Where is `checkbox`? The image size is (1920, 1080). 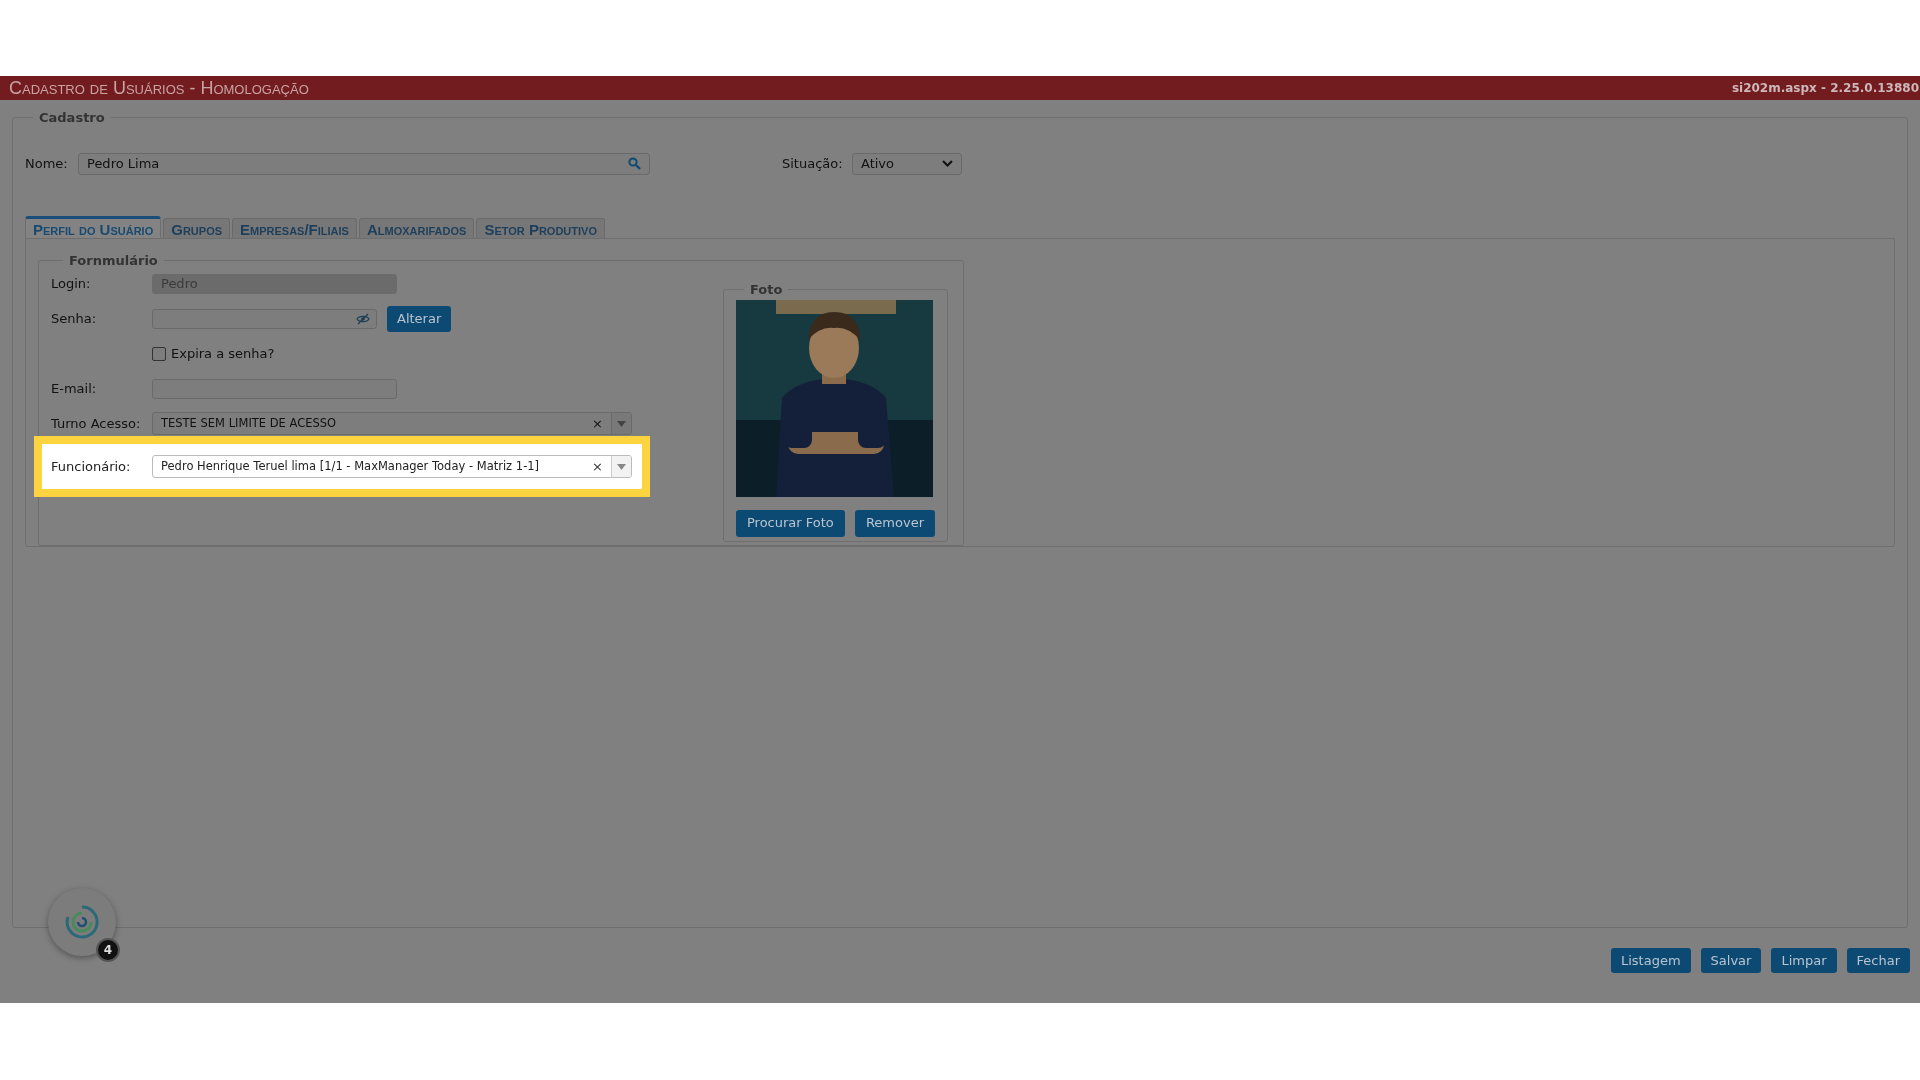
checkbox is located at coordinates (159, 353).